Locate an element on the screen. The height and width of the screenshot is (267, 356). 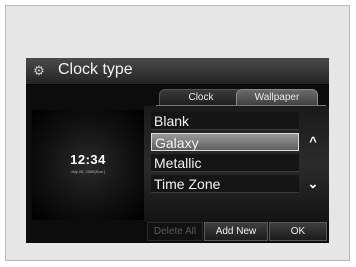
page-title: Clock type is located at coordinates (95, 69).